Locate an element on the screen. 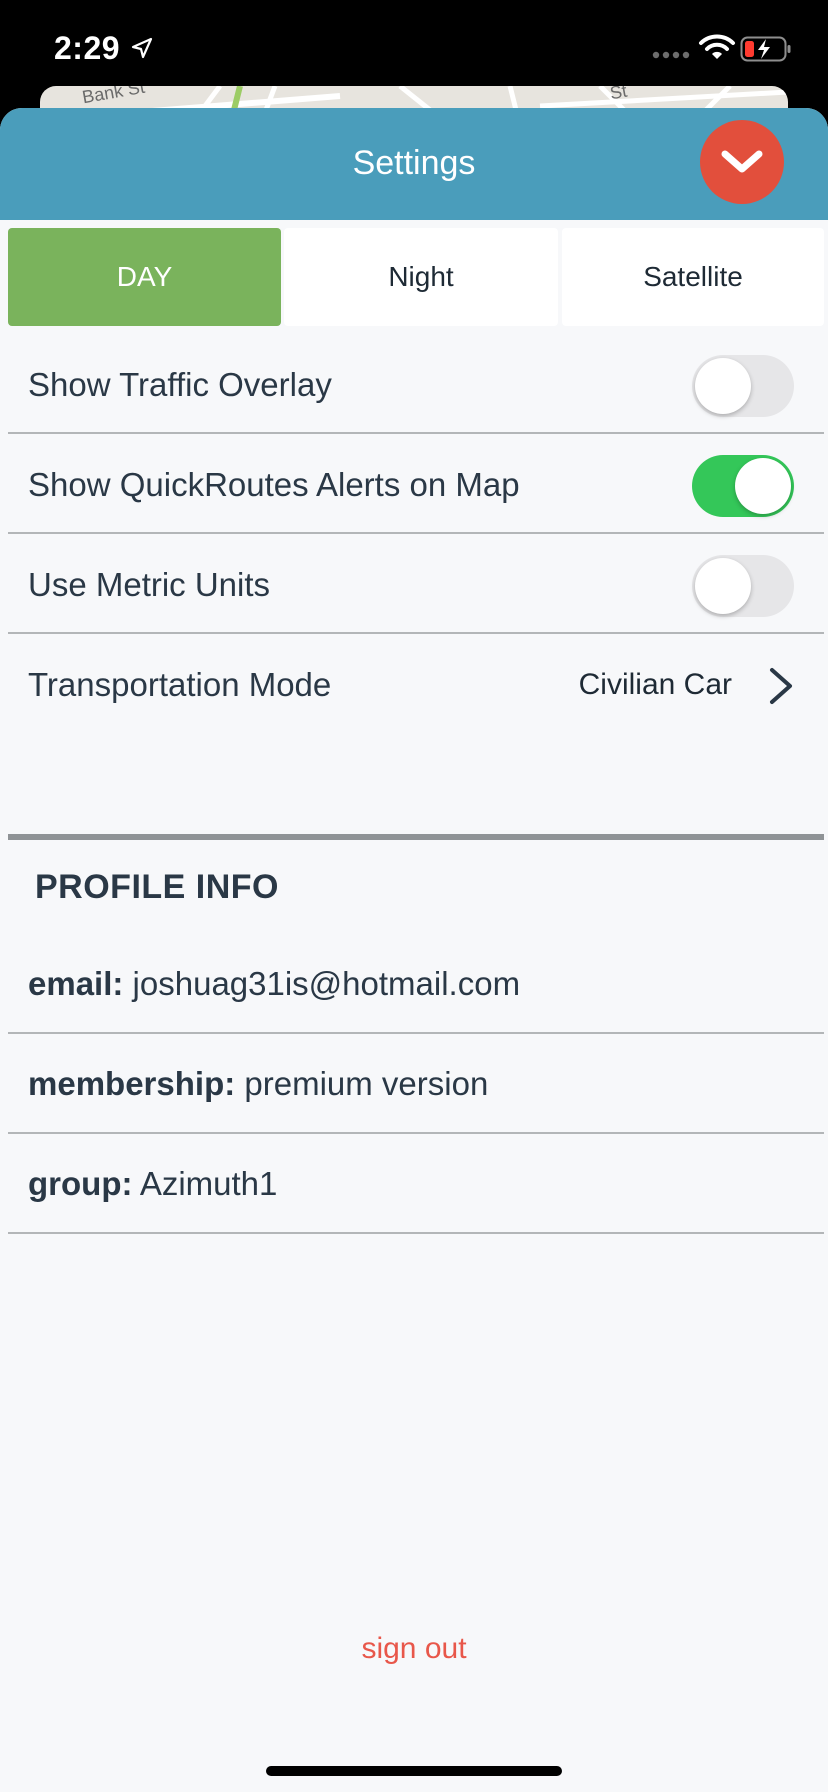  battery-charging-icon is located at coordinates (765, 49).